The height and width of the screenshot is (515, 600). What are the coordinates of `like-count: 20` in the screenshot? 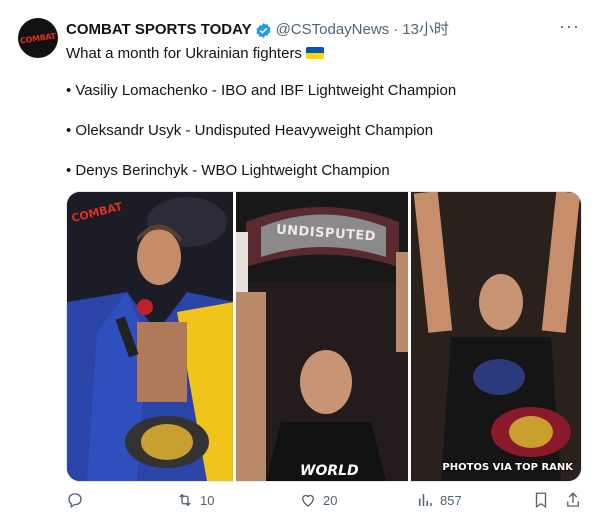 It's located at (330, 500).